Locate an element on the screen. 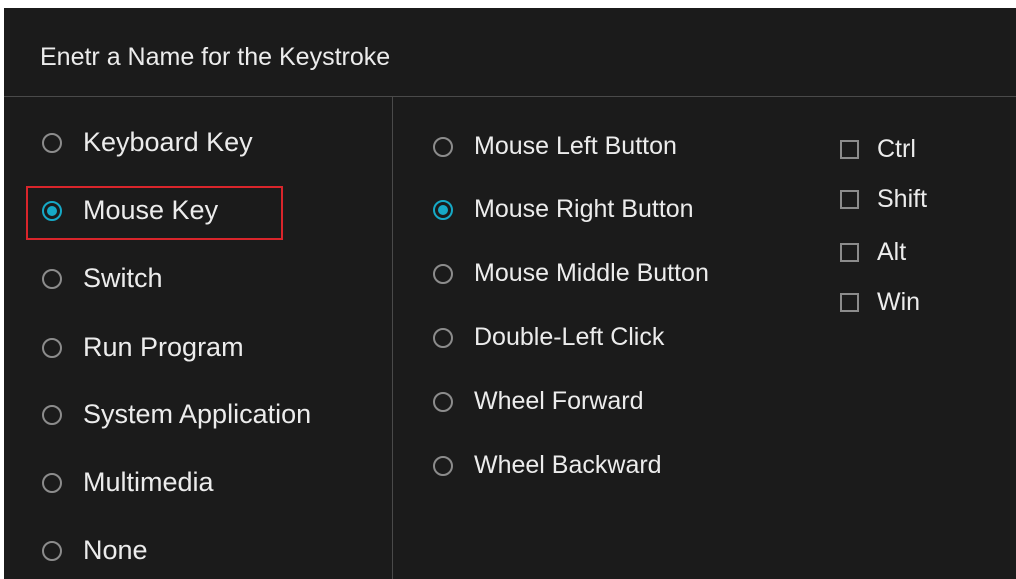  selection-highlight-box is located at coordinates (154, 213).